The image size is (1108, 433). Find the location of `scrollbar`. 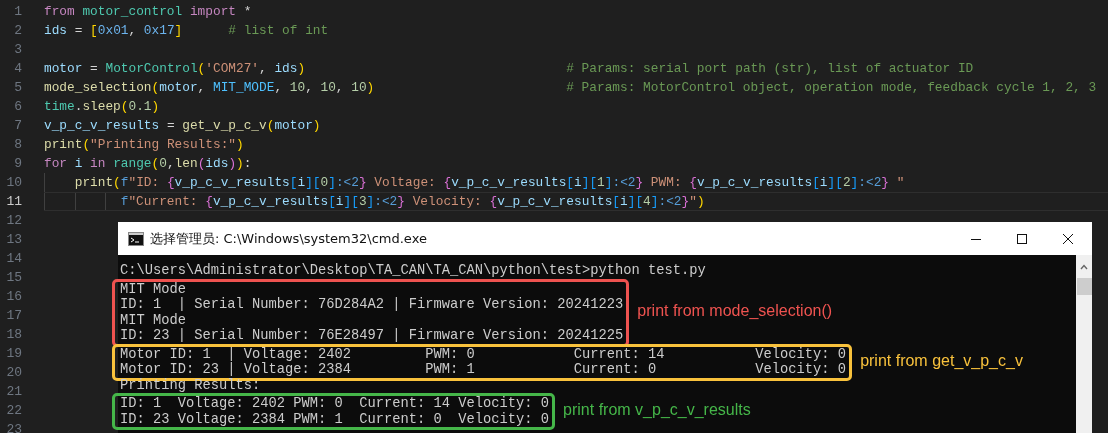

scrollbar is located at coordinates (1084, 344).